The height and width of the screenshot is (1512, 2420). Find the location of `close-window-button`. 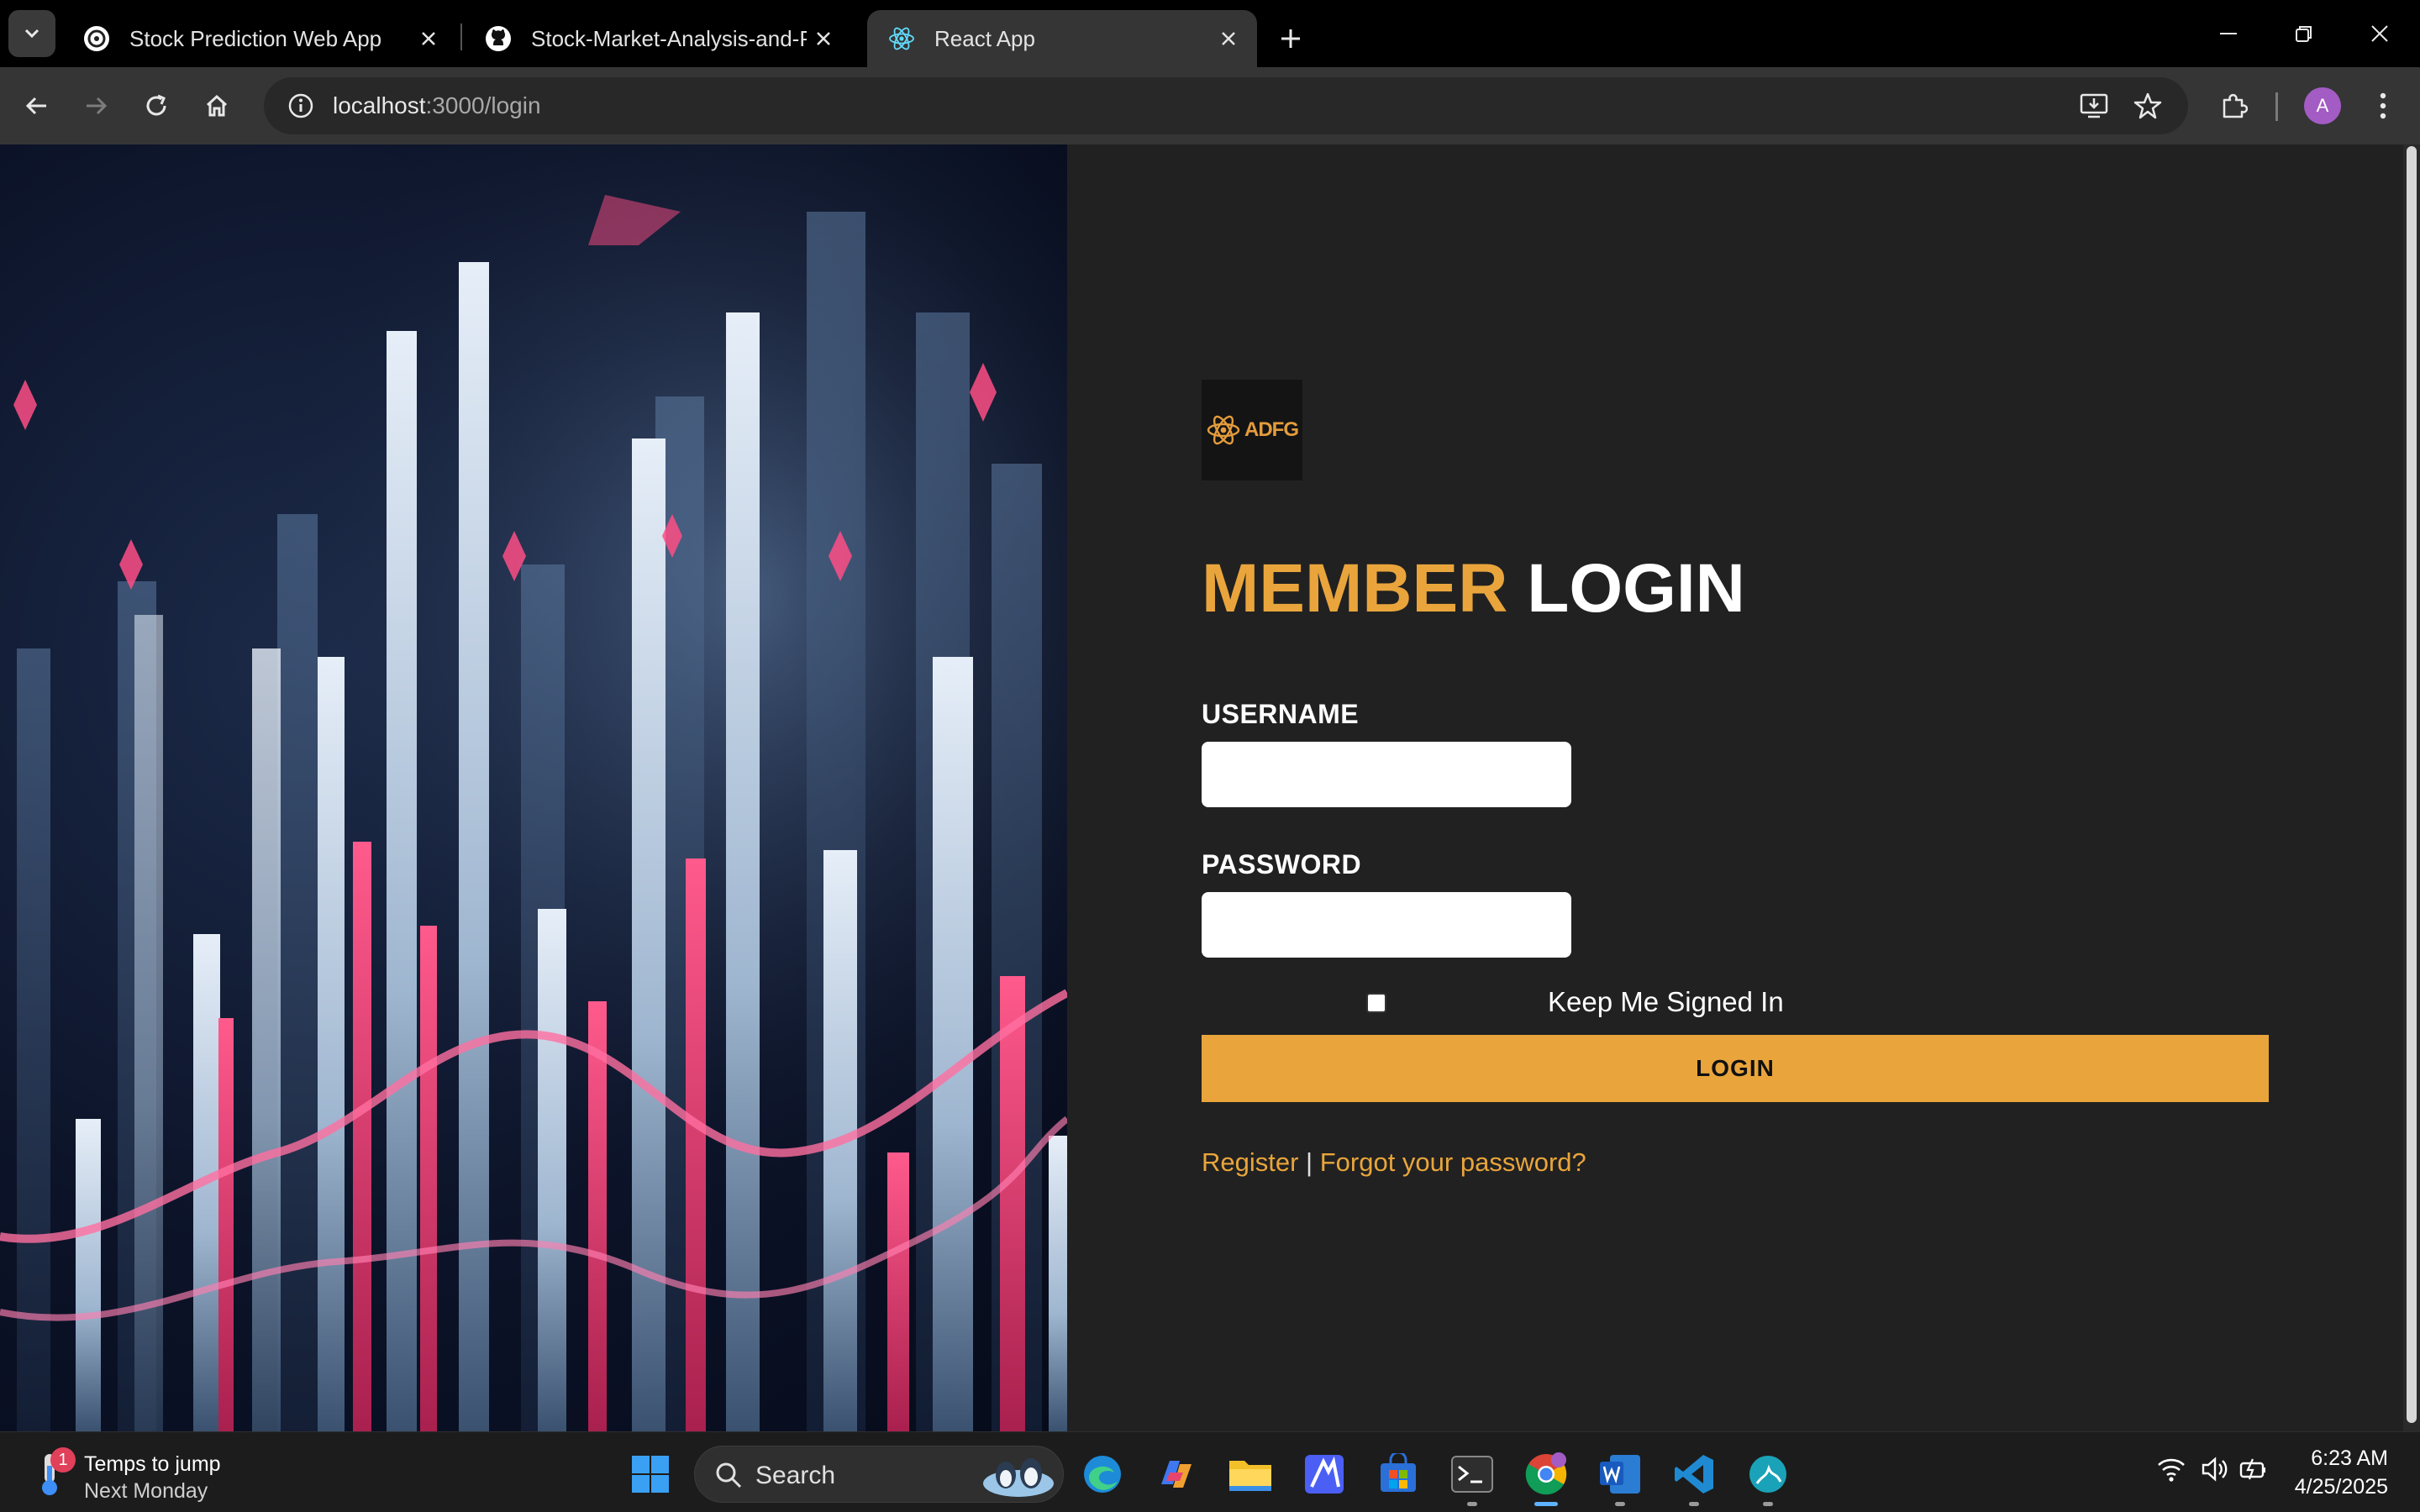

close-window-button is located at coordinates (2380, 33).